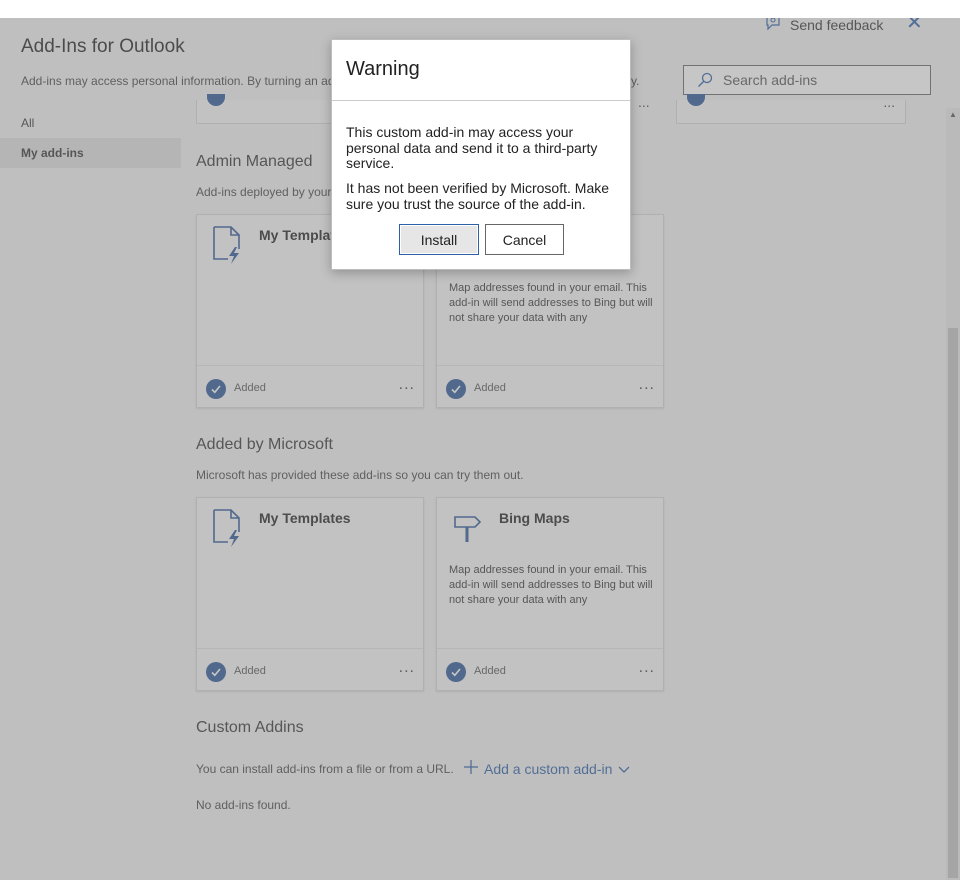  I want to click on cancel-button: Cancel, so click(524, 239).